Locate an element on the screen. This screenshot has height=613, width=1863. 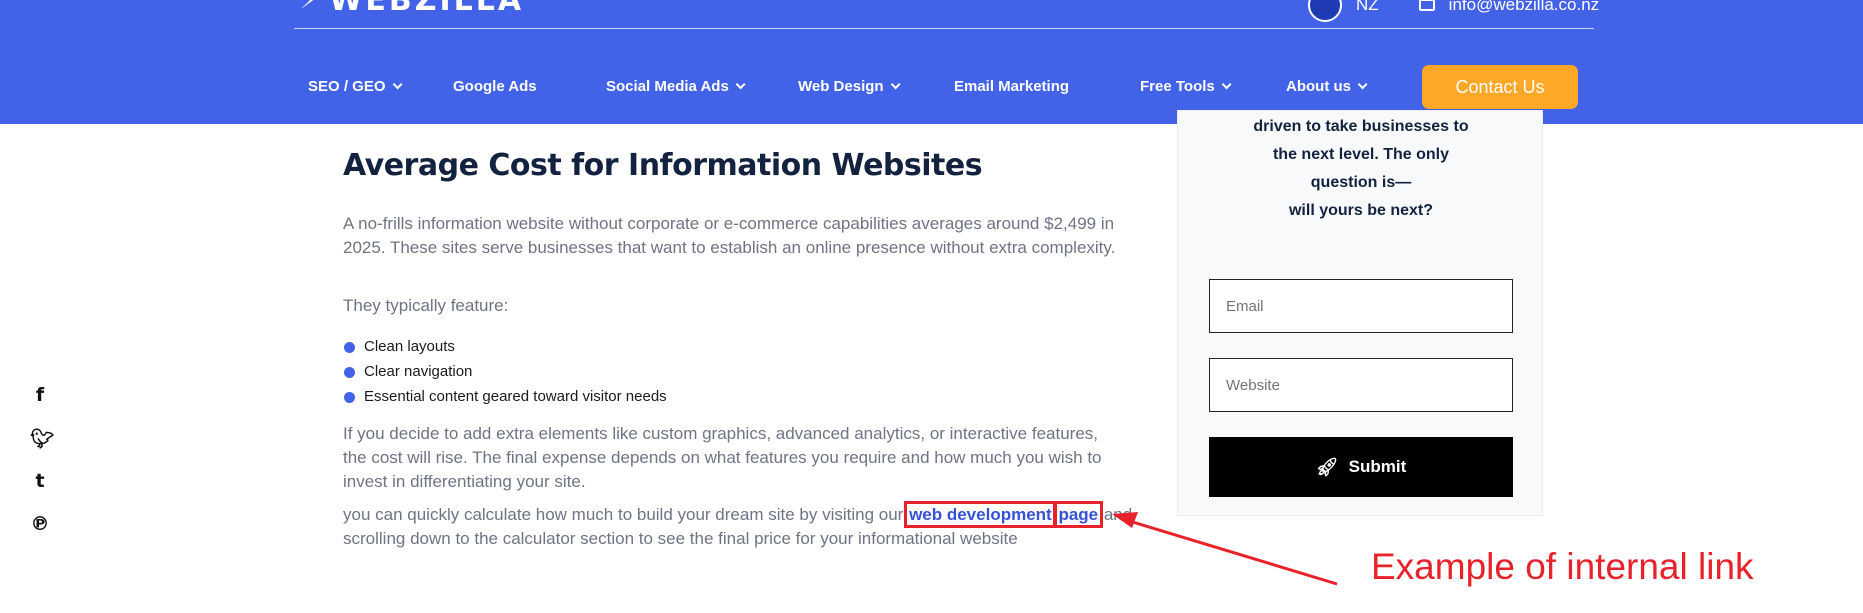
submit-label: Submit is located at coordinates (1377, 466).